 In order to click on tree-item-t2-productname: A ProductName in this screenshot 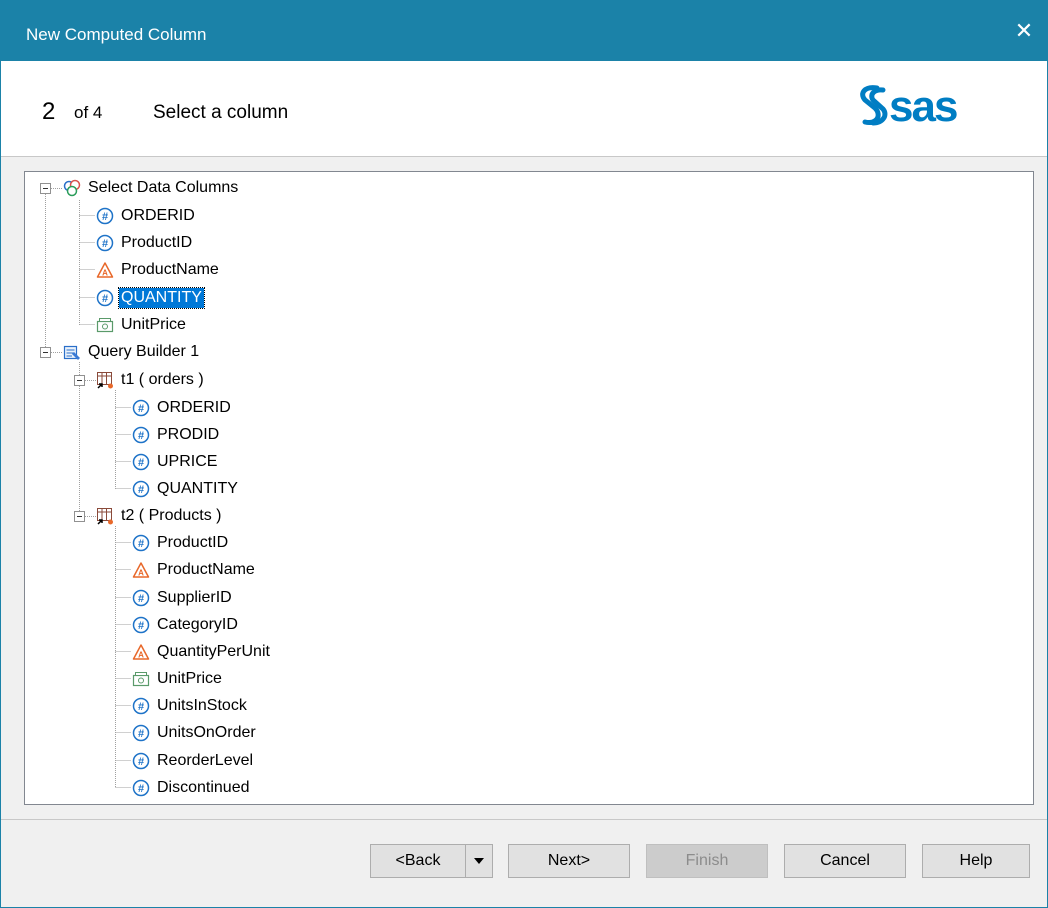, I will do `click(194, 570)`.